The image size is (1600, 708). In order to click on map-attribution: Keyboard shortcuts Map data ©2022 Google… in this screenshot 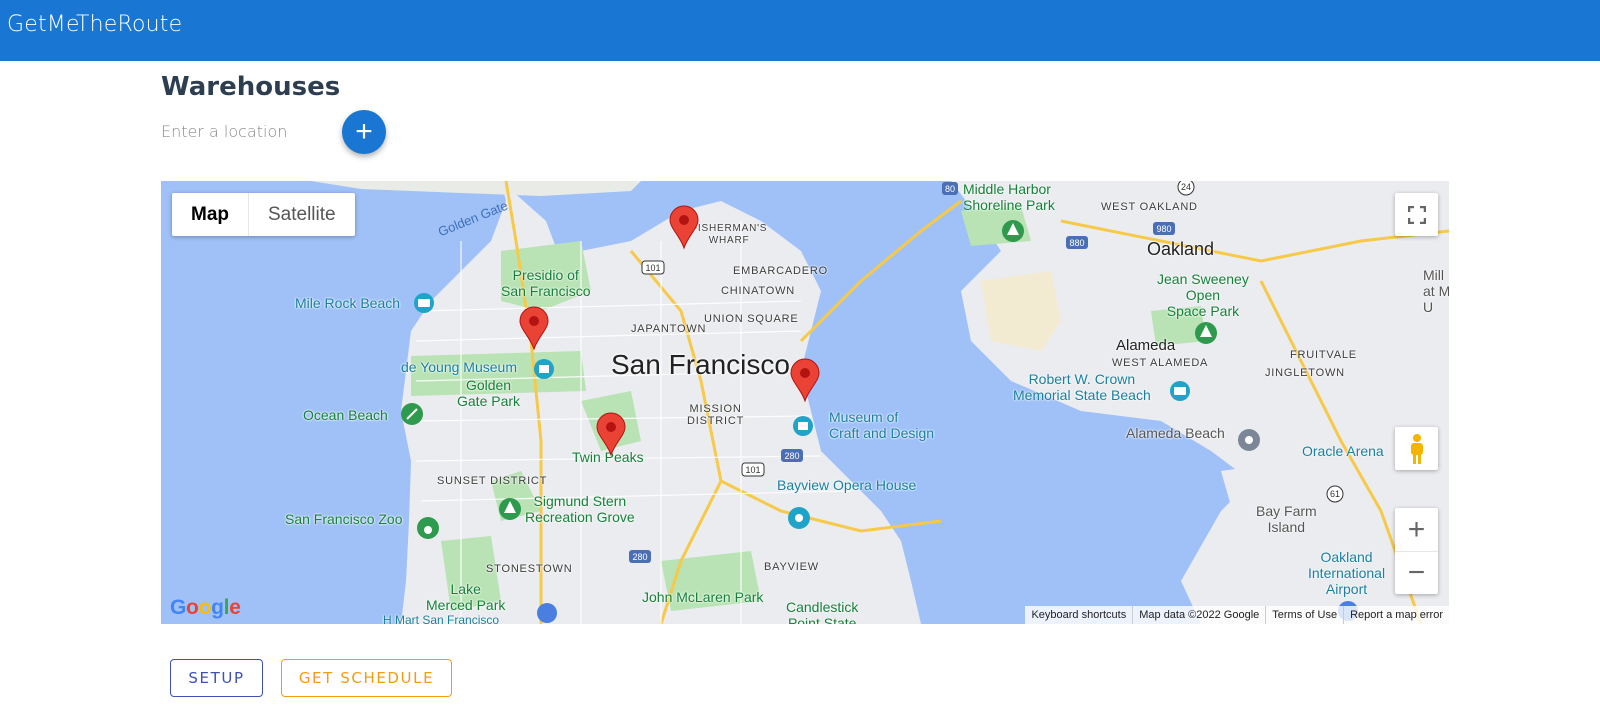, I will do `click(1237, 615)`.